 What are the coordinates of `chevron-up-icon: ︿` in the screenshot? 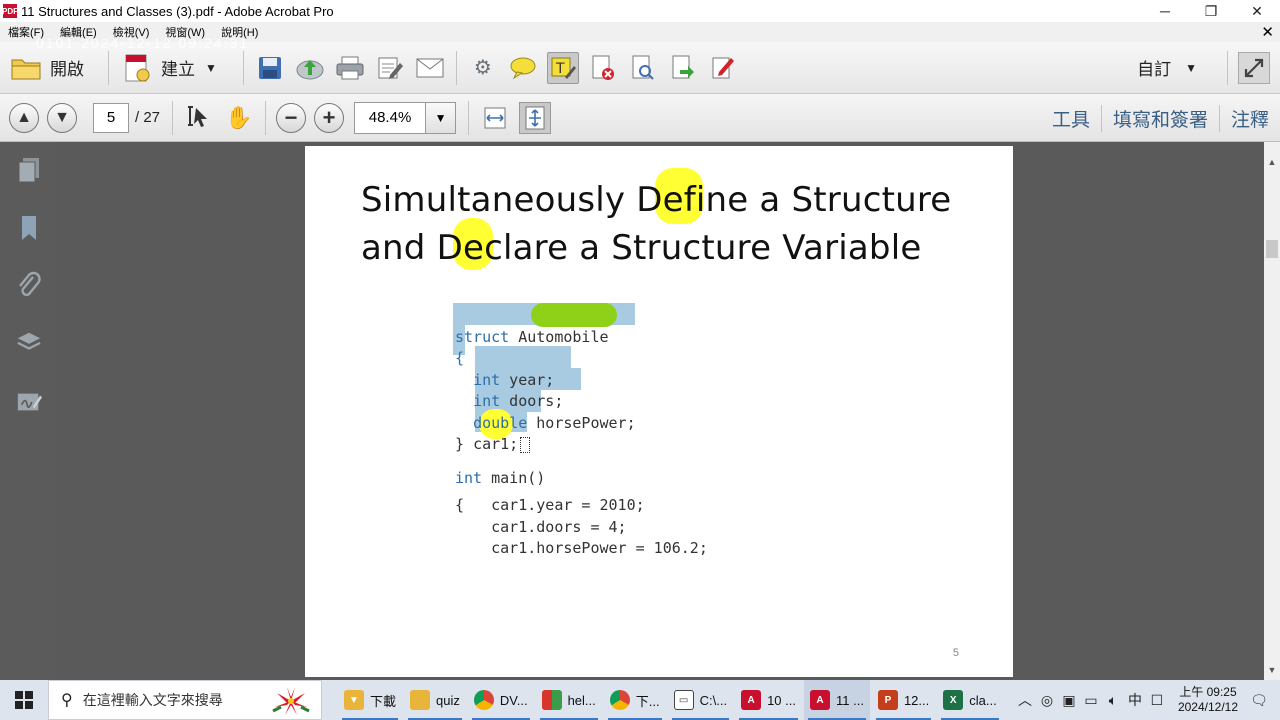 It's located at (1025, 700).